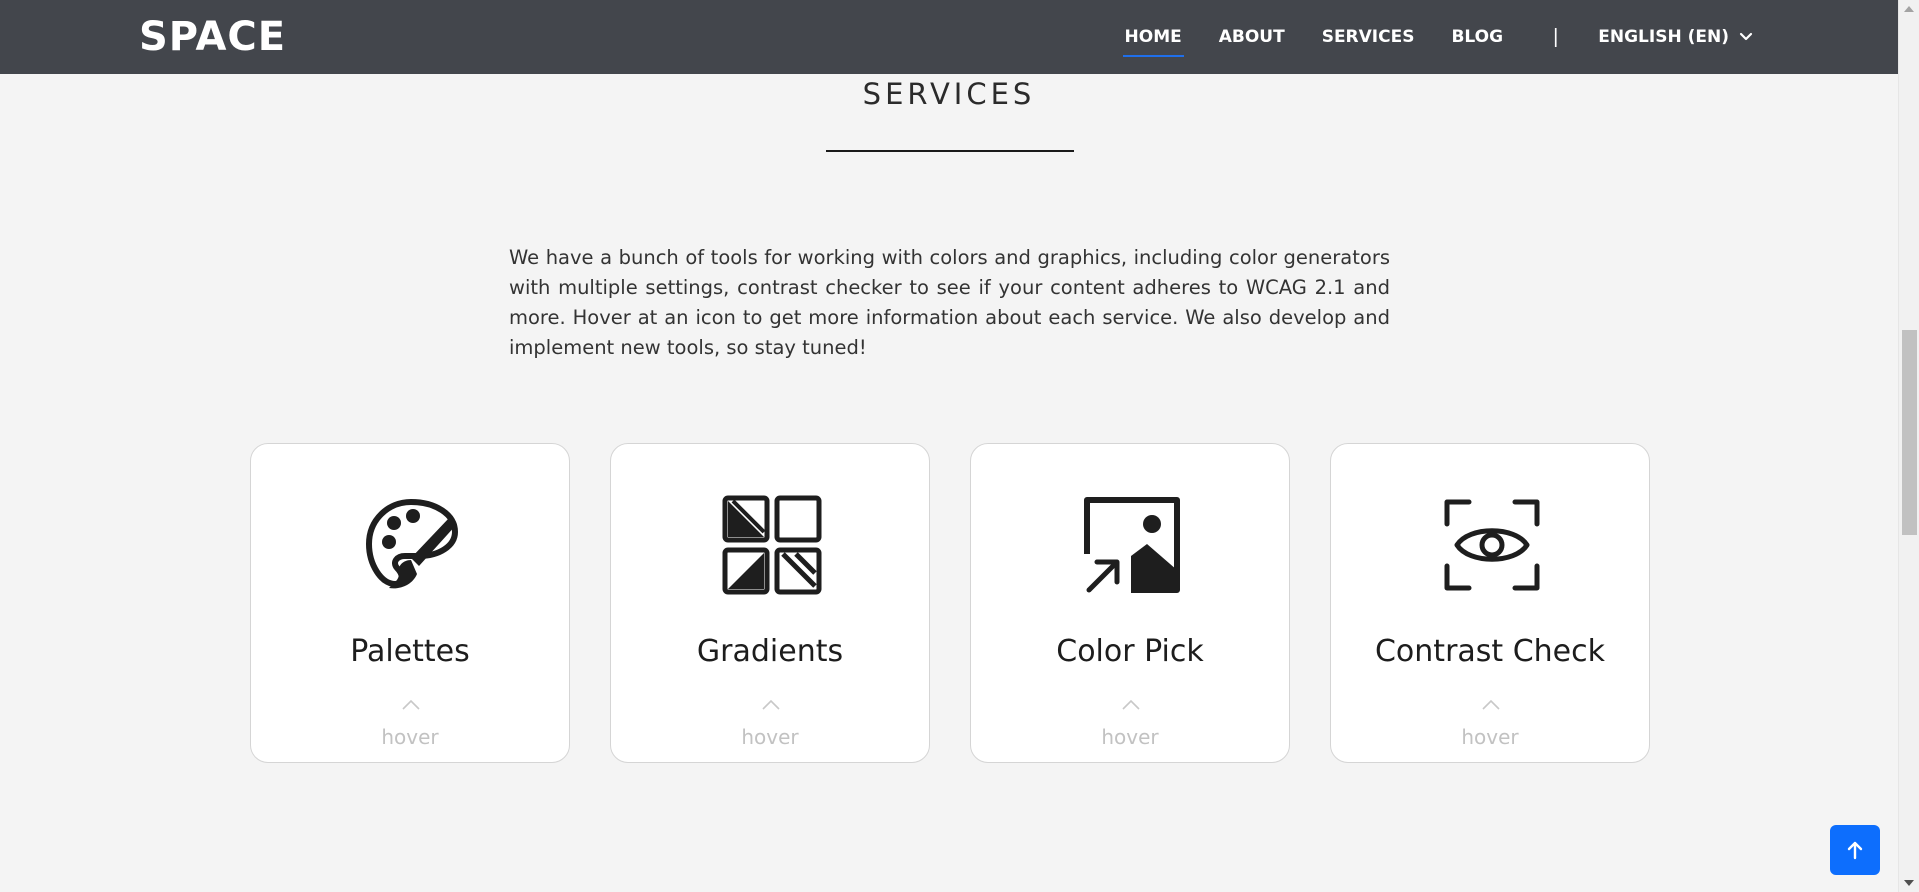 This screenshot has height=892, width=1919. What do you see at coordinates (770, 651) in the screenshot?
I see `card-title: Gradients` at bounding box center [770, 651].